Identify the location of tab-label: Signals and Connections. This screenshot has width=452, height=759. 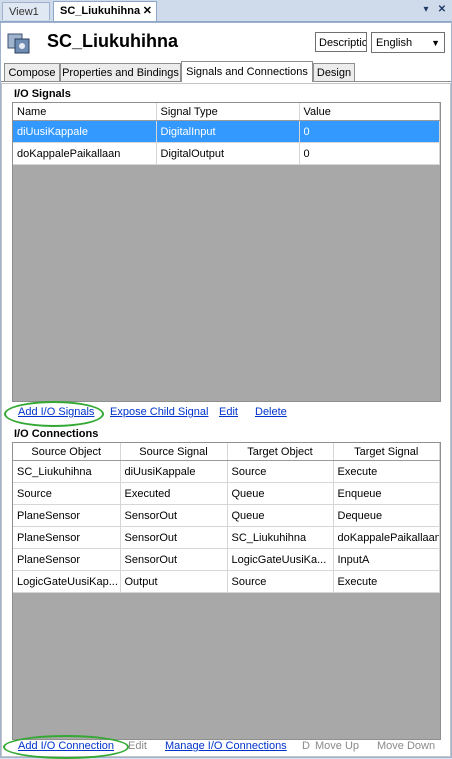
(247, 72).